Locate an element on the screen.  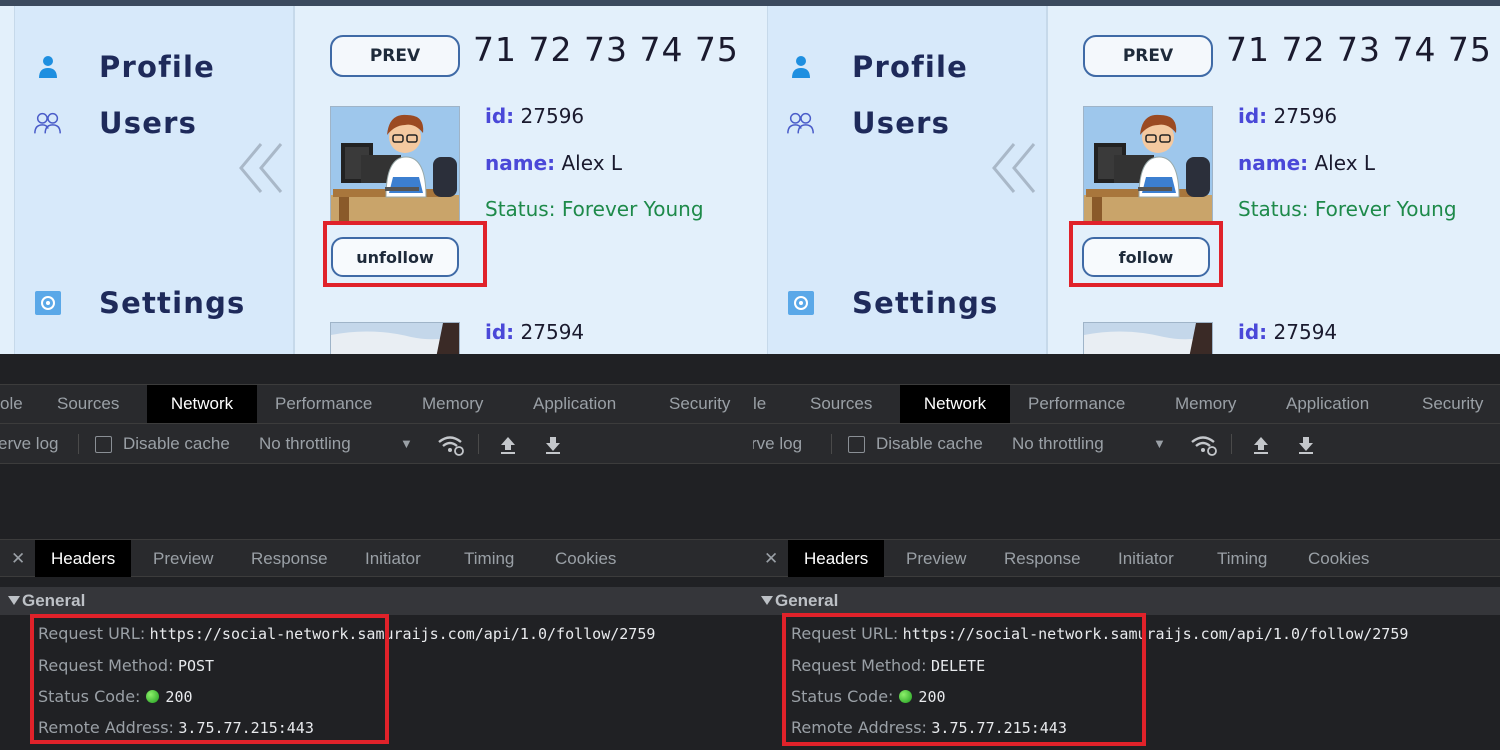
preserve-log-label: rve log is located at coordinates (777, 444).